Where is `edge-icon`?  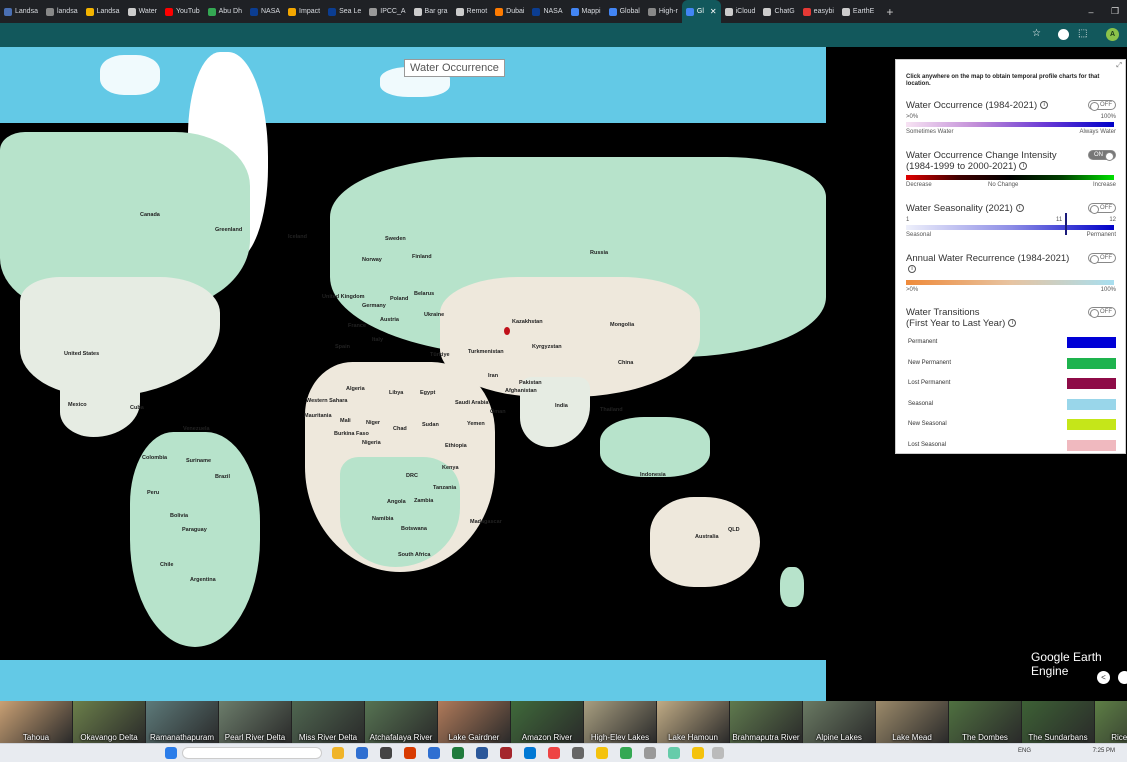 edge-icon is located at coordinates (434, 753).